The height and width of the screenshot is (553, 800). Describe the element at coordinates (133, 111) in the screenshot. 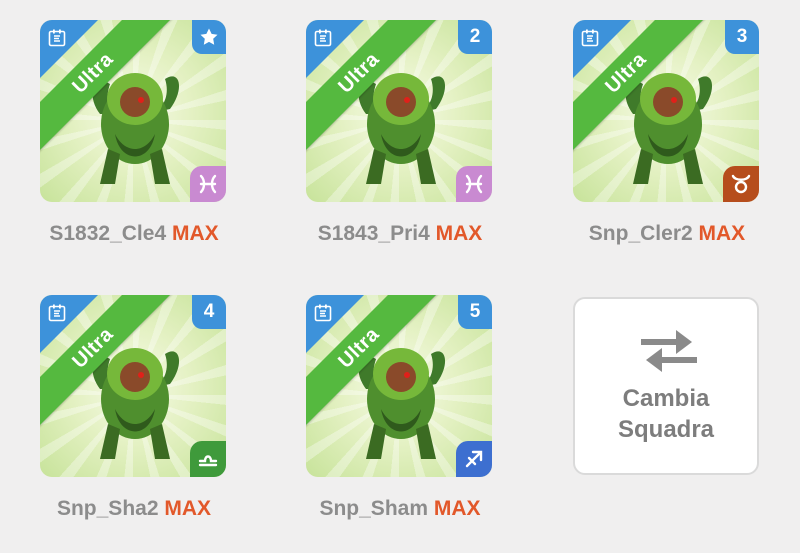

I see `monster-card: Ultra` at that location.